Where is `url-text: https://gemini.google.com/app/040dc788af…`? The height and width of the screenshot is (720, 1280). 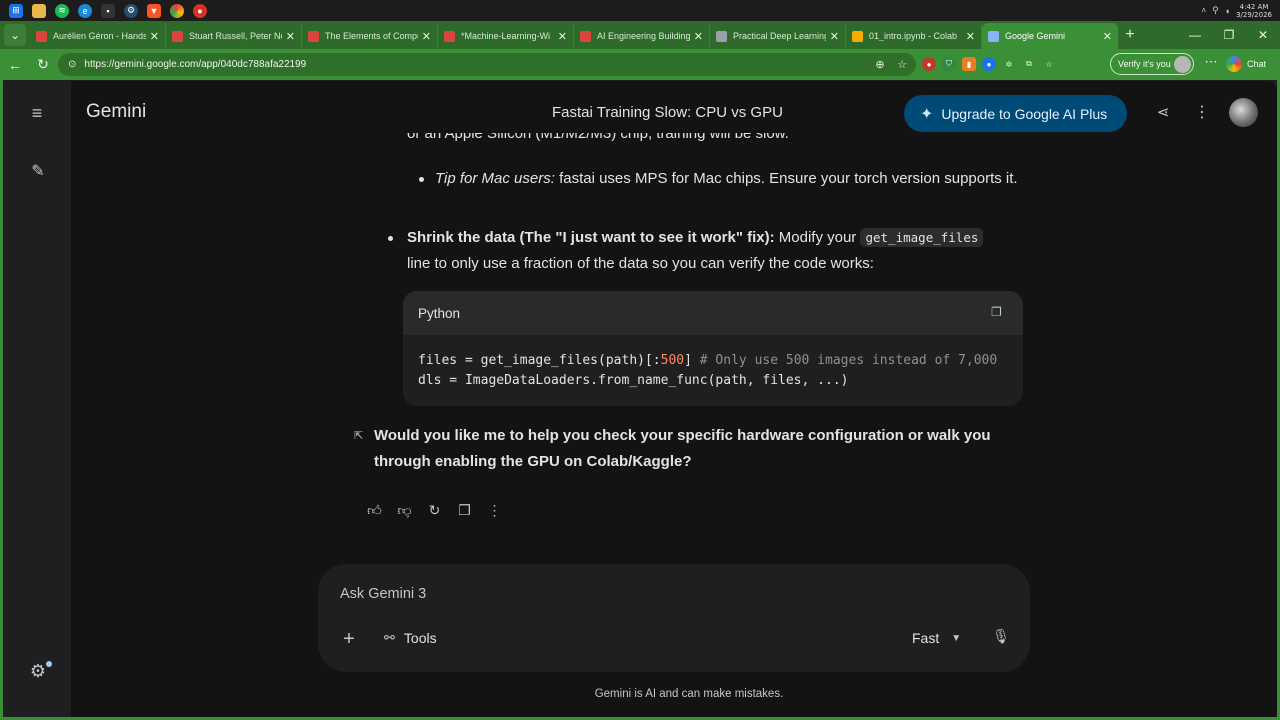
url-text: https://gemini.google.com/app/040dc788af… is located at coordinates (195, 64).